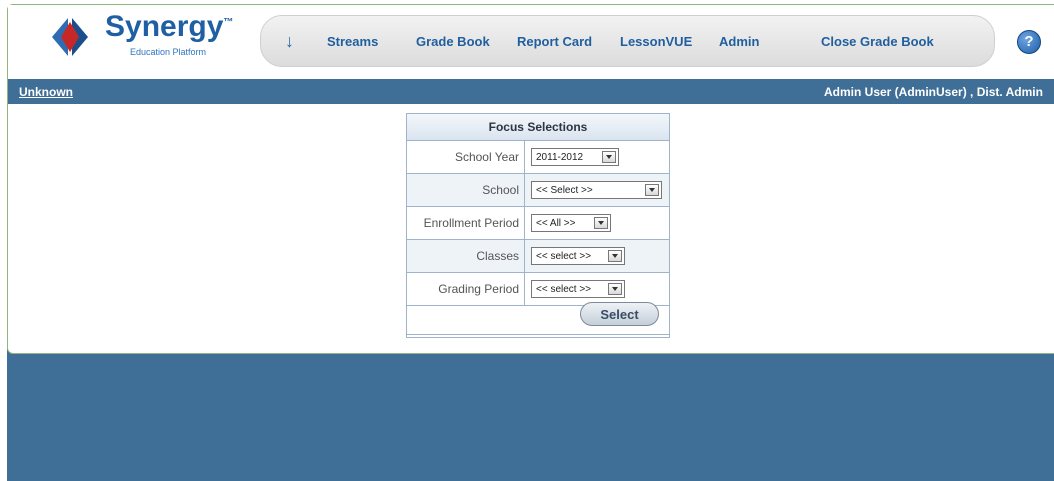 The width and height of the screenshot is (1054, 481). I want to click on grading-period-select: << select >>, so click(578, 289).